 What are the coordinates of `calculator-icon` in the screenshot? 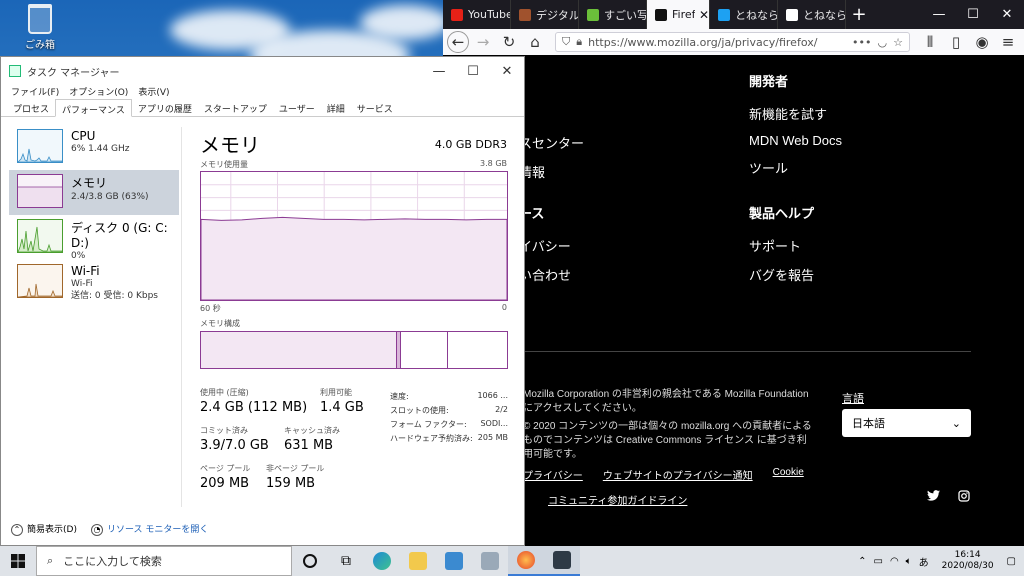 It's located at (454, 561).